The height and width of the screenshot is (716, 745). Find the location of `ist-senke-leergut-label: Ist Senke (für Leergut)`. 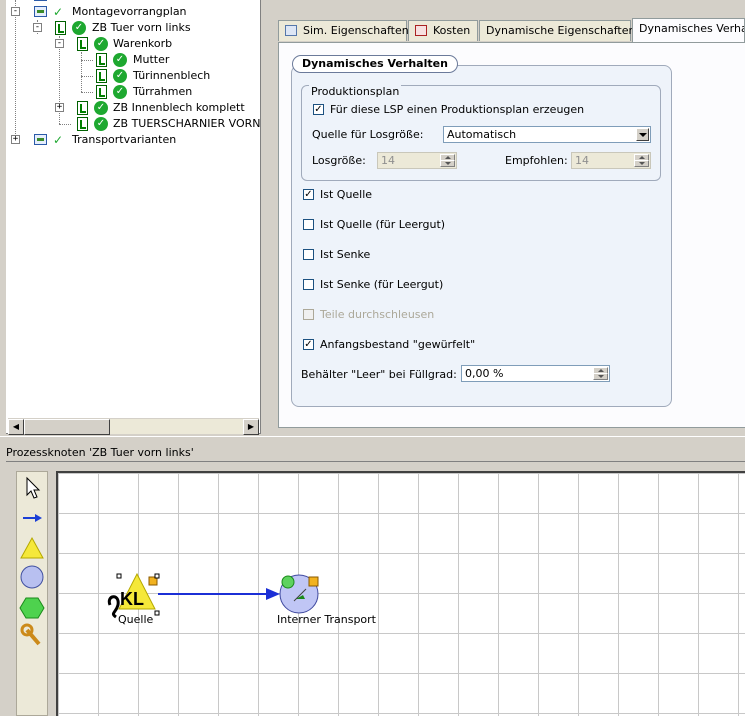

ist-senke-leergut-label: Ist Senke (für Leergut) is located at coordinates (382, 284).